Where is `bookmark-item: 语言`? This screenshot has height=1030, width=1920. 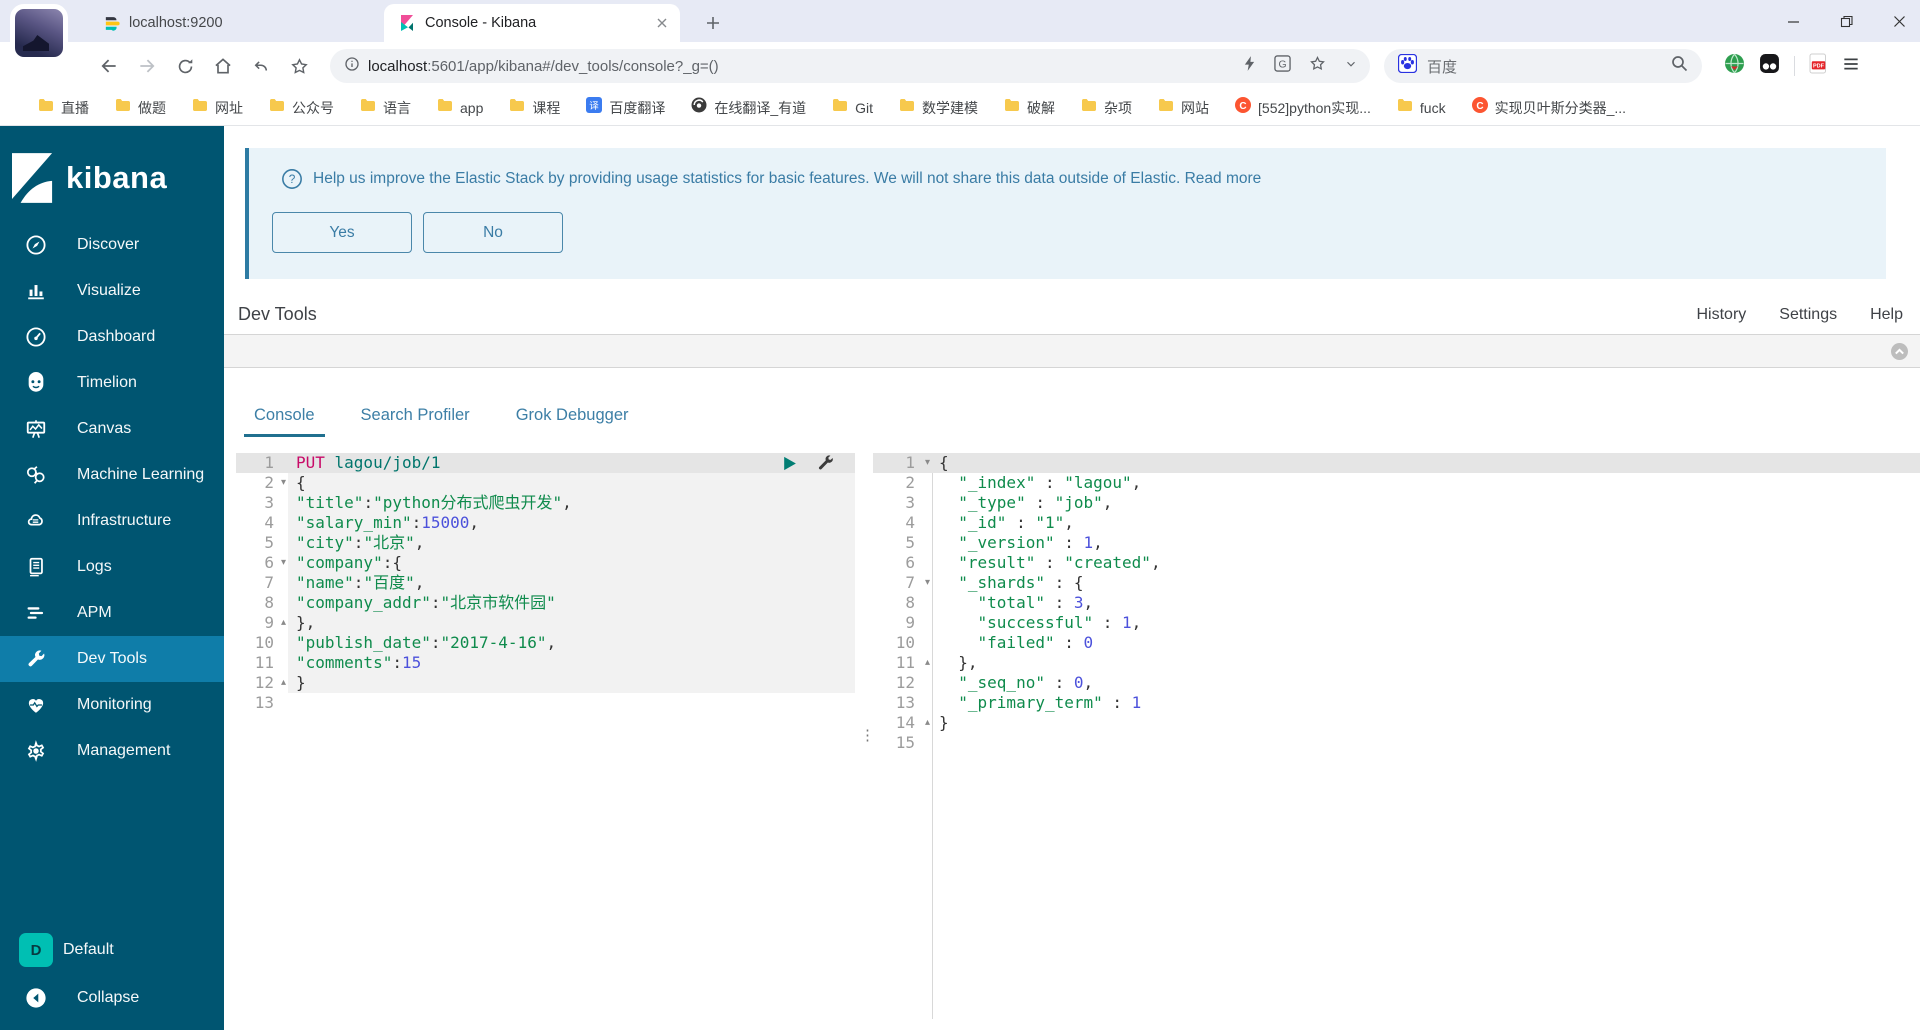 bookmark-item: 语言 is located at coordinates (385, 108).